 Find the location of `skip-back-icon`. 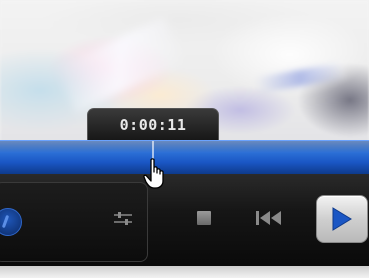

skip-back-icon is located at coordinates (268, 218).